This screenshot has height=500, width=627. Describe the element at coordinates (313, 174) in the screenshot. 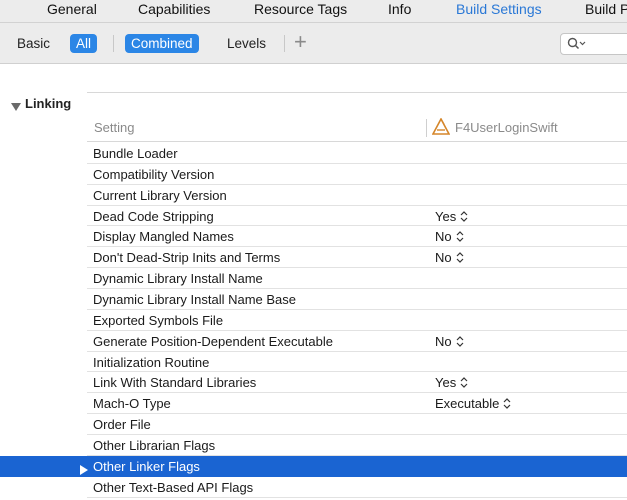

I see `setting-row: Compatibility Version` at that location.